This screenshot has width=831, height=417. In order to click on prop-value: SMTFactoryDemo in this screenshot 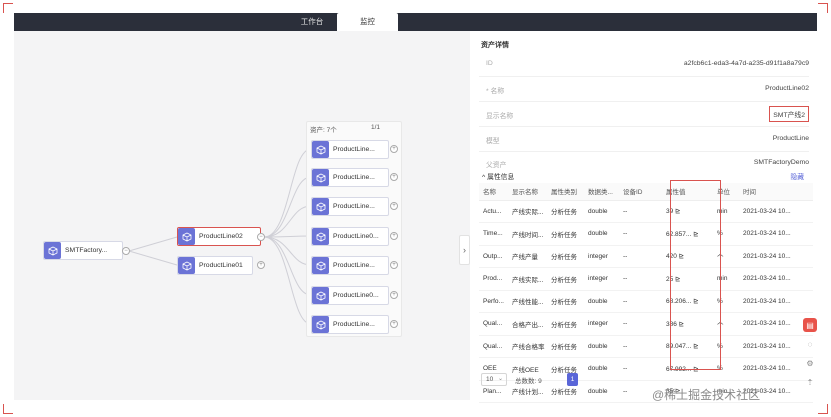, I will do `click(781, 162)`.